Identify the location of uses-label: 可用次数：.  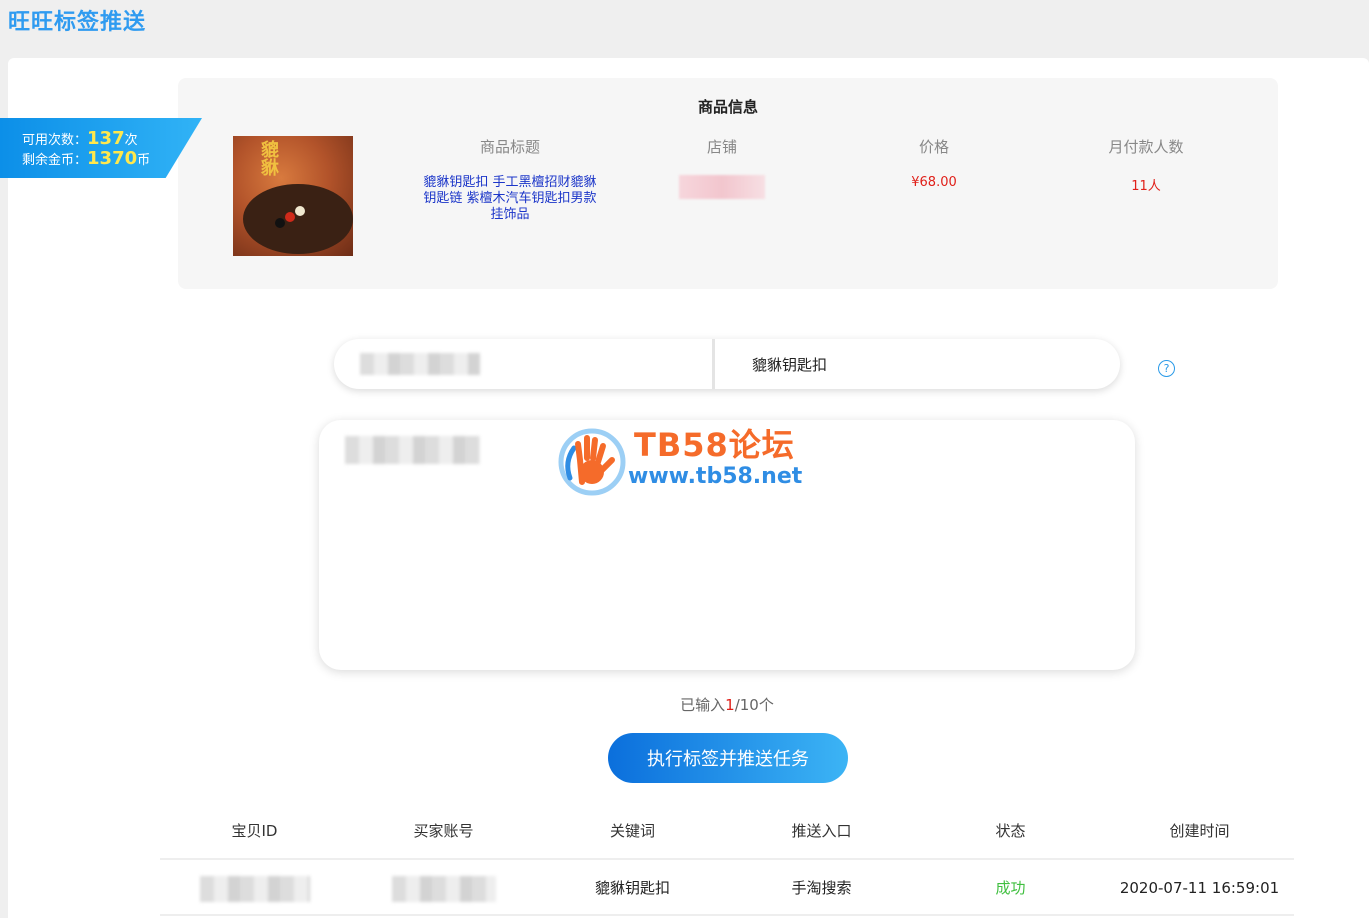
(55, 140).